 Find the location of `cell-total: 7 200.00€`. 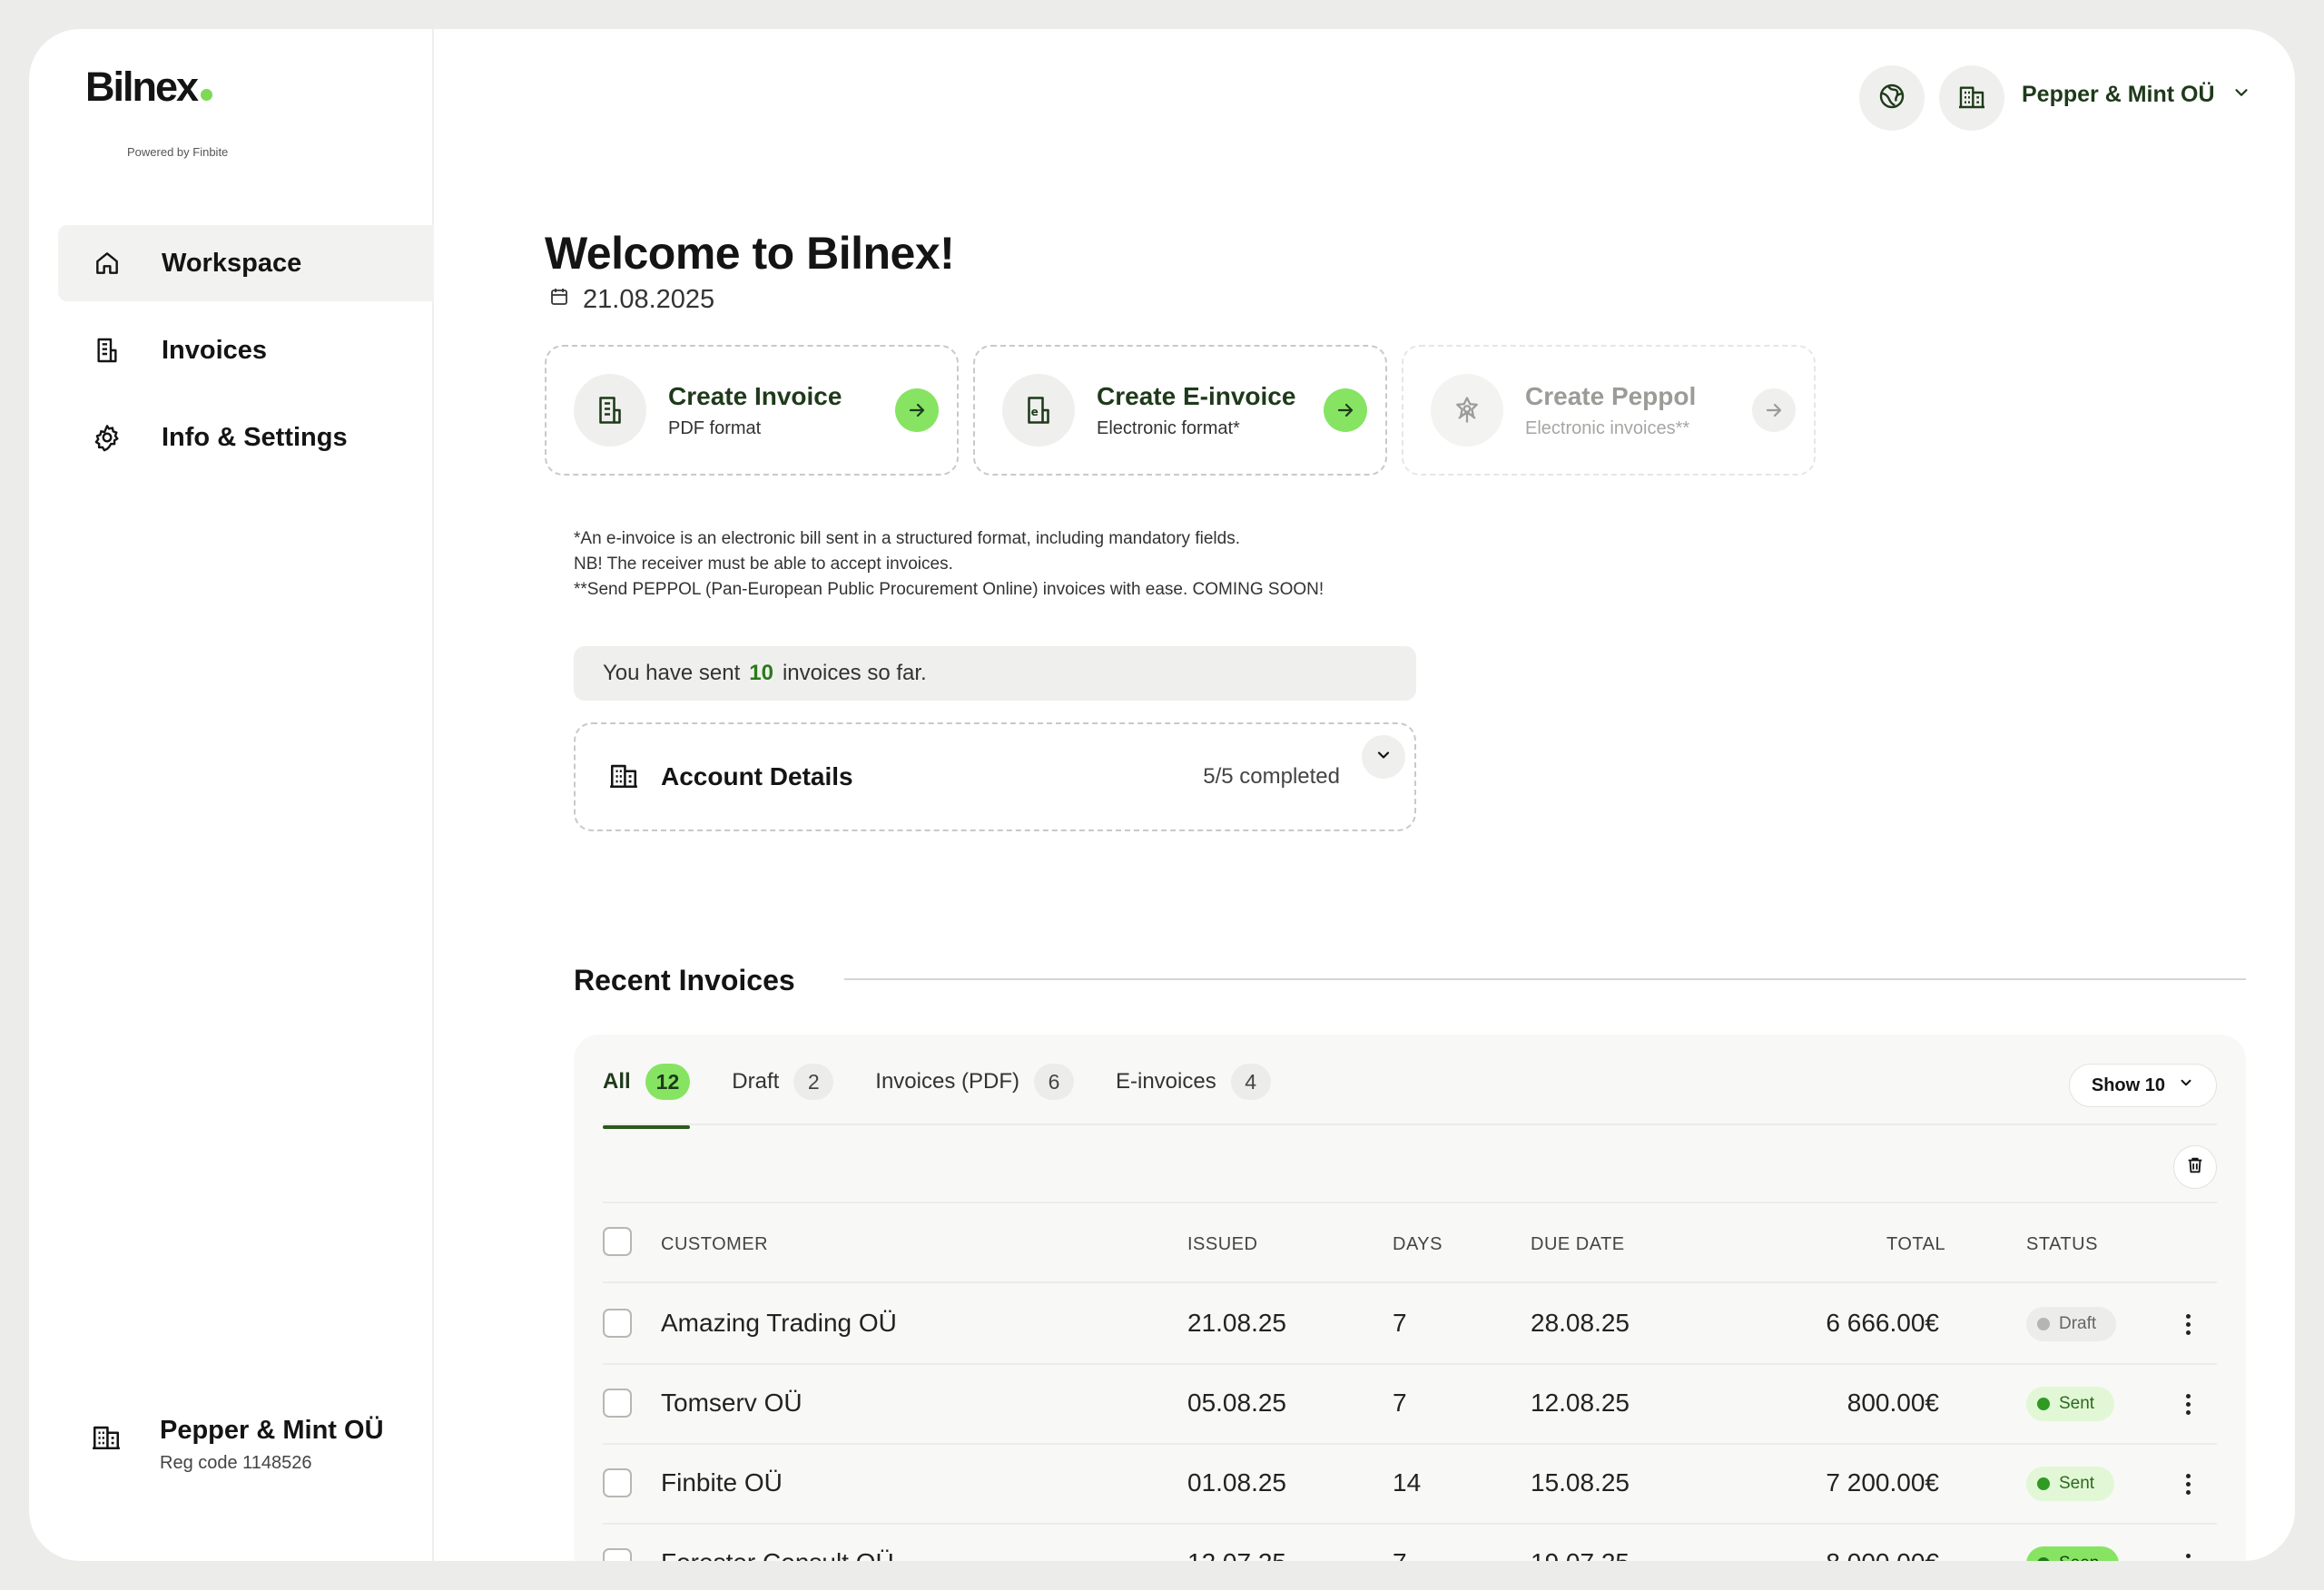

cell-total: 7 200.00€ is located at coordinates (1882, 1482).